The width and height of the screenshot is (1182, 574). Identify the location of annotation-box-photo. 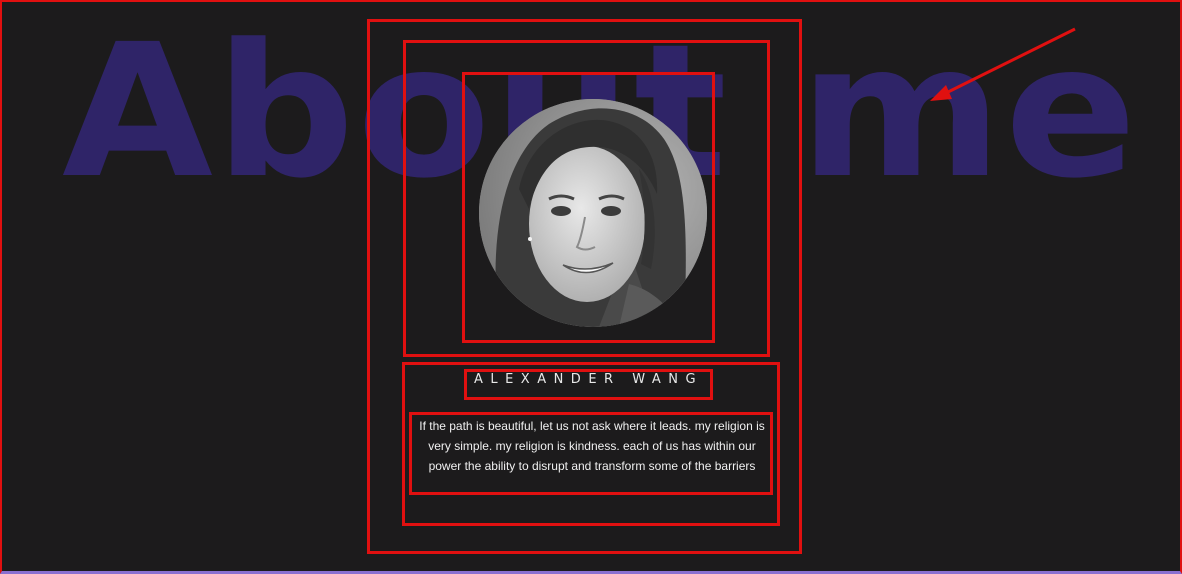
(588, 207).